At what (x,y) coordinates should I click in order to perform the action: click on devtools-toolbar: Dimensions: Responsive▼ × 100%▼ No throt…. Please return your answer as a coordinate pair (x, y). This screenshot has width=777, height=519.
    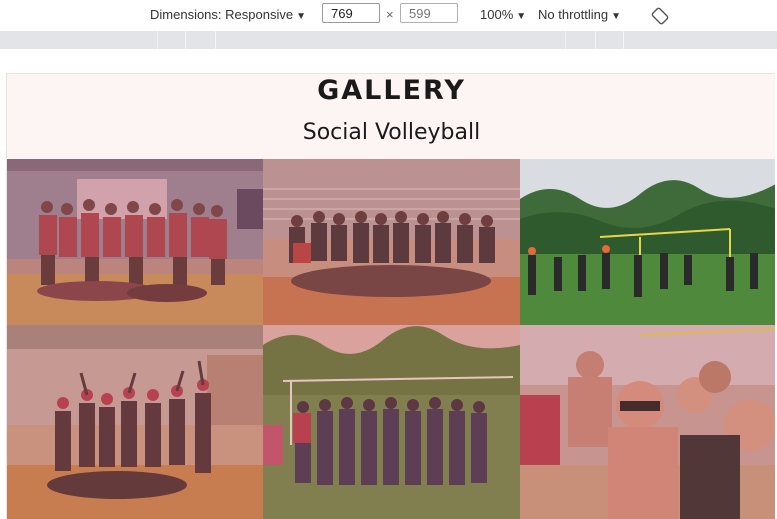
    Looking at the image, I should click on (388, 15).